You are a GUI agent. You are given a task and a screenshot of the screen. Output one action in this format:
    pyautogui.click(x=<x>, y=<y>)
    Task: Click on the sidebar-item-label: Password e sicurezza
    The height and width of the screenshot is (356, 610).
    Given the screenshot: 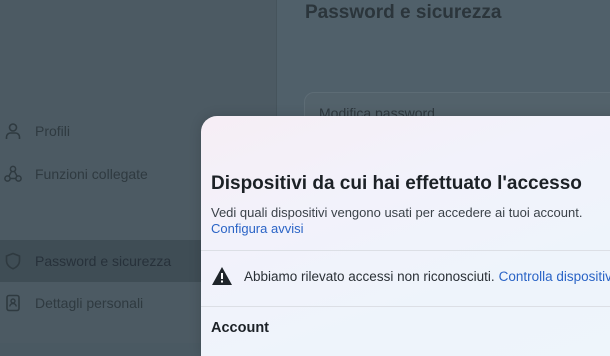 What is the action you would take?
    pyautogui.click(x=103, y=261)
    